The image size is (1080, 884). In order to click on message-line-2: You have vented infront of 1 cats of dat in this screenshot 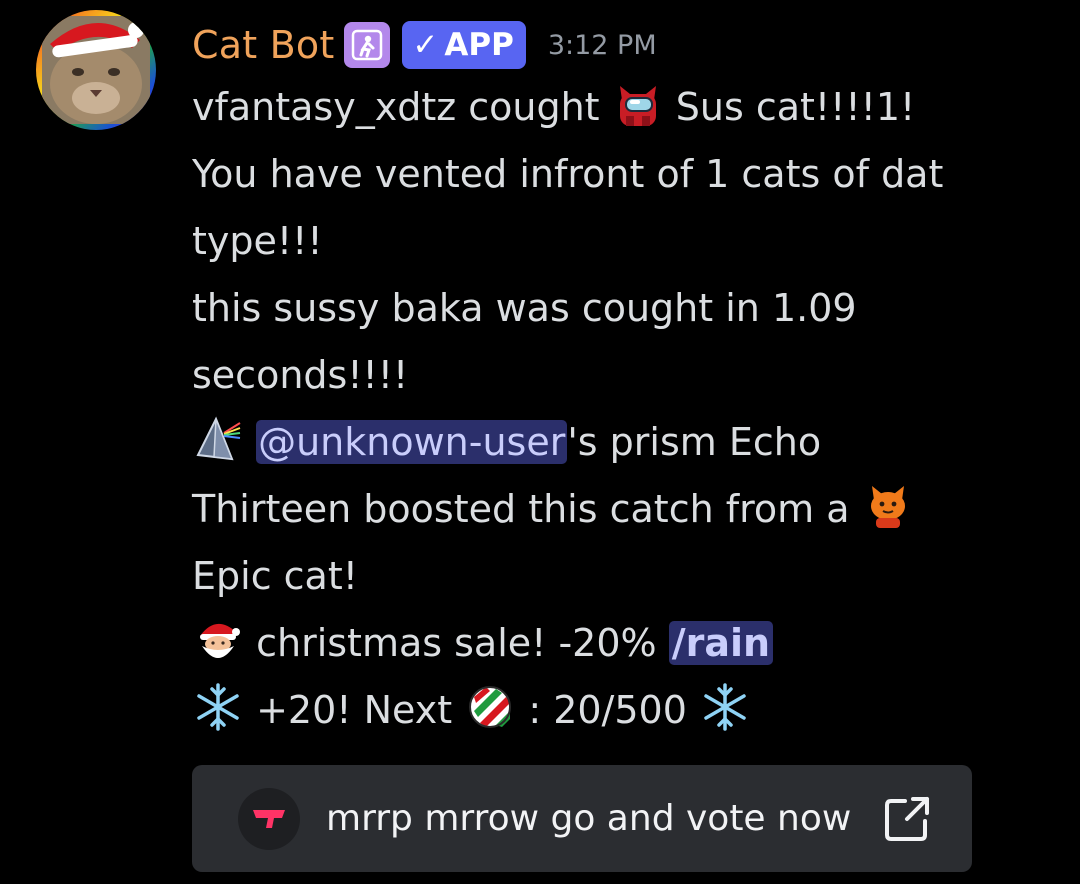, I will do `click(568, 174)`.